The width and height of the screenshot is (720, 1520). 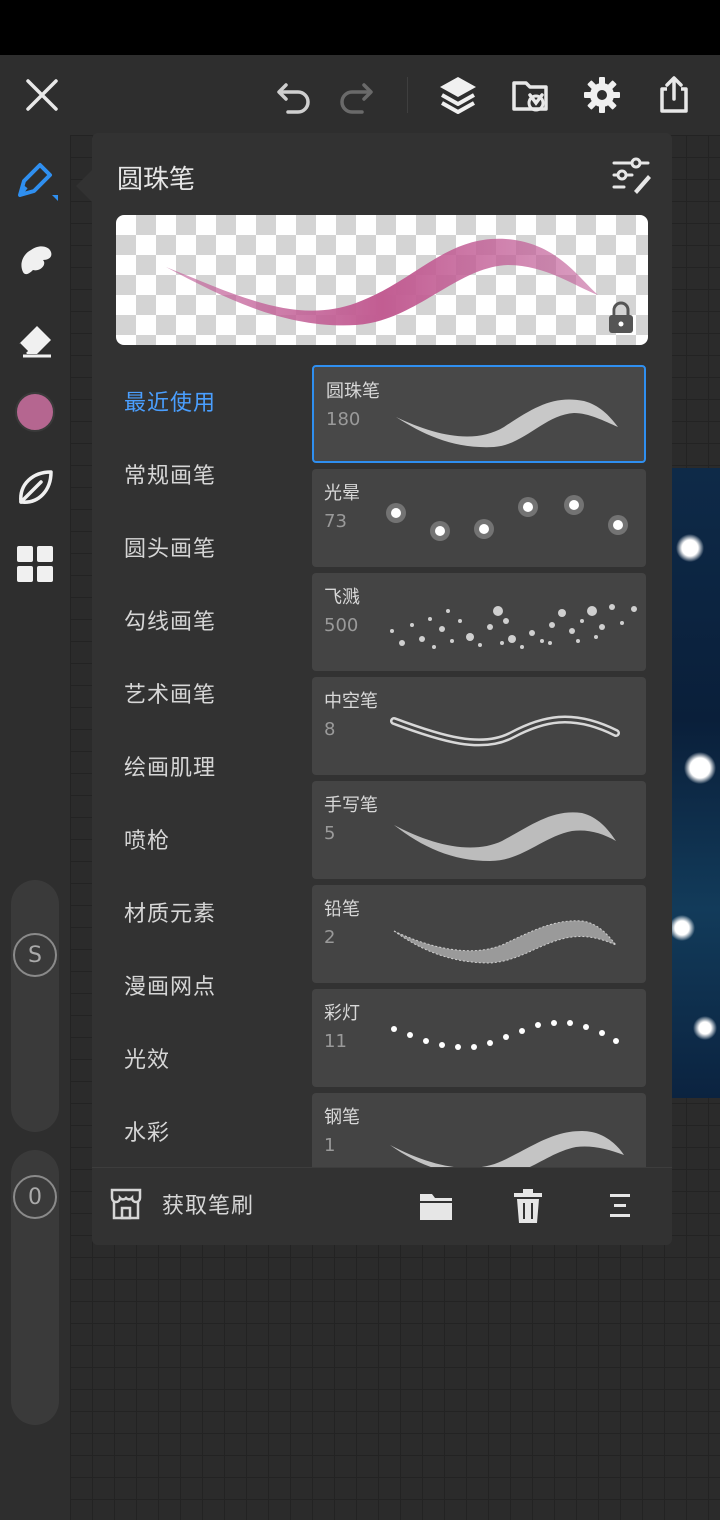 I want to click on current-color-dot, so click(x=35, y=412).